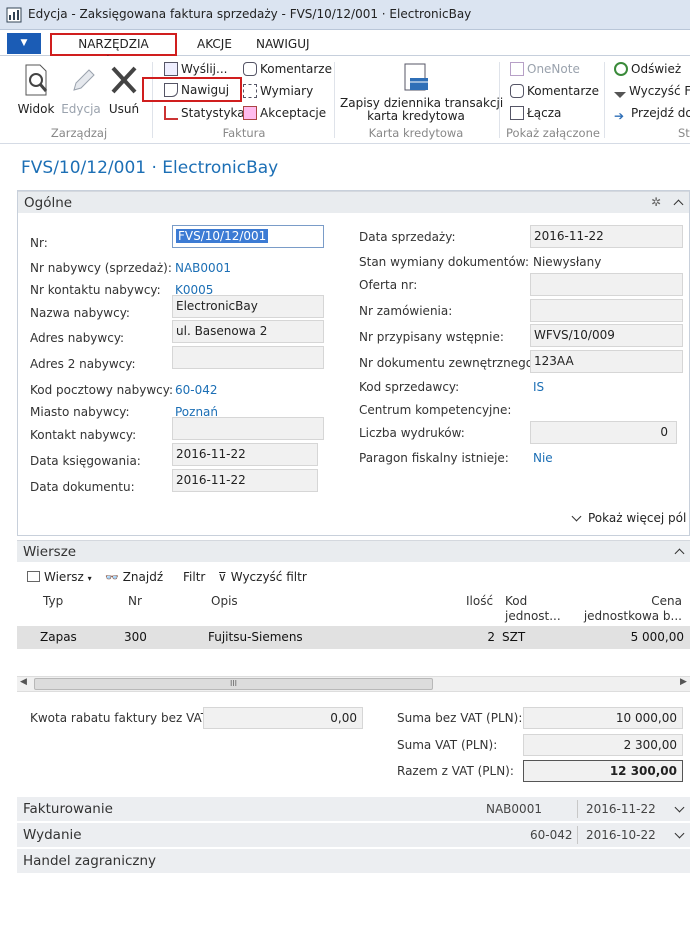 The height and width of the screenshot is (931, 690). What do you see at coordinates (628, 518) in the screenshot?
I see `pokaz-wiecej-pol-link: Pokaż więcej pól` at bounding box center [628, 518].